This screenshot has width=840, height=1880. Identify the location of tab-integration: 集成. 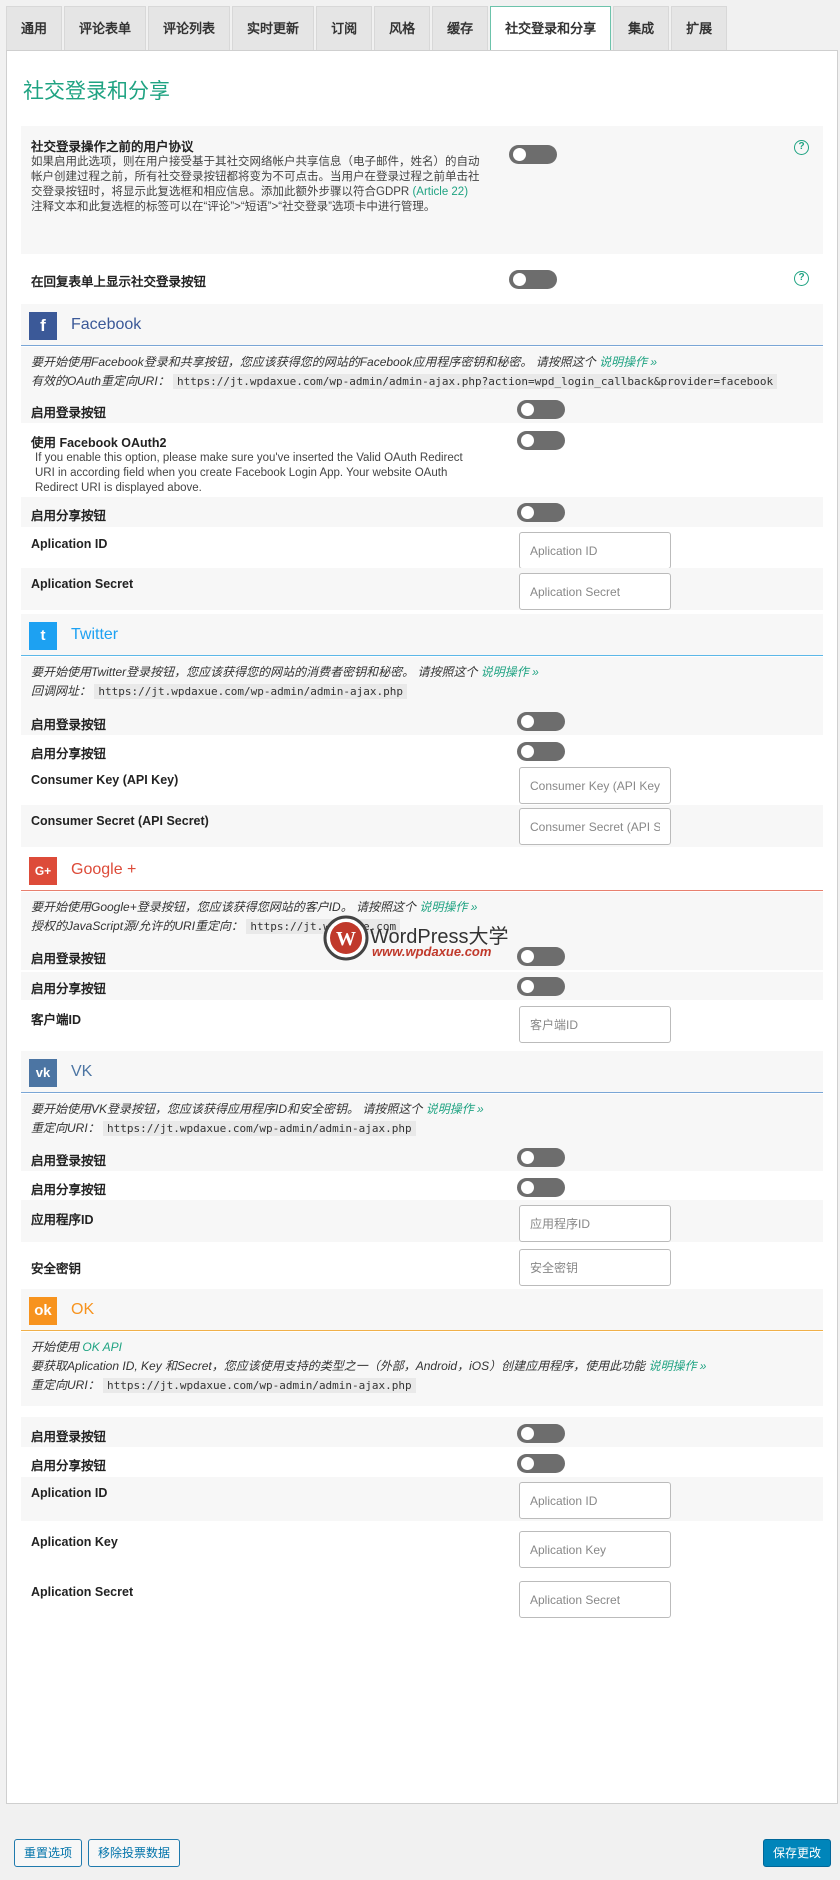
(641, 28).